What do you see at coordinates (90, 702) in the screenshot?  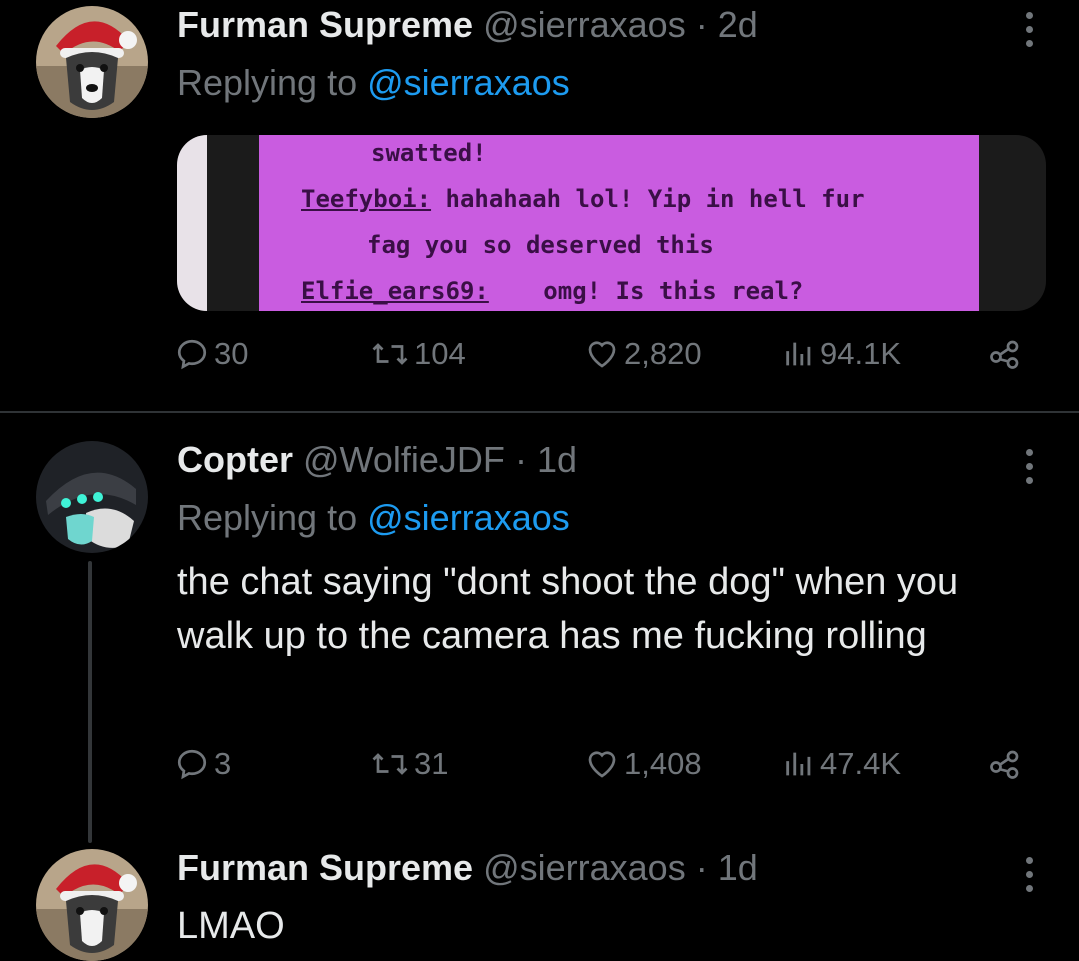 I see `thread-line` at bounding box center [90, 702].